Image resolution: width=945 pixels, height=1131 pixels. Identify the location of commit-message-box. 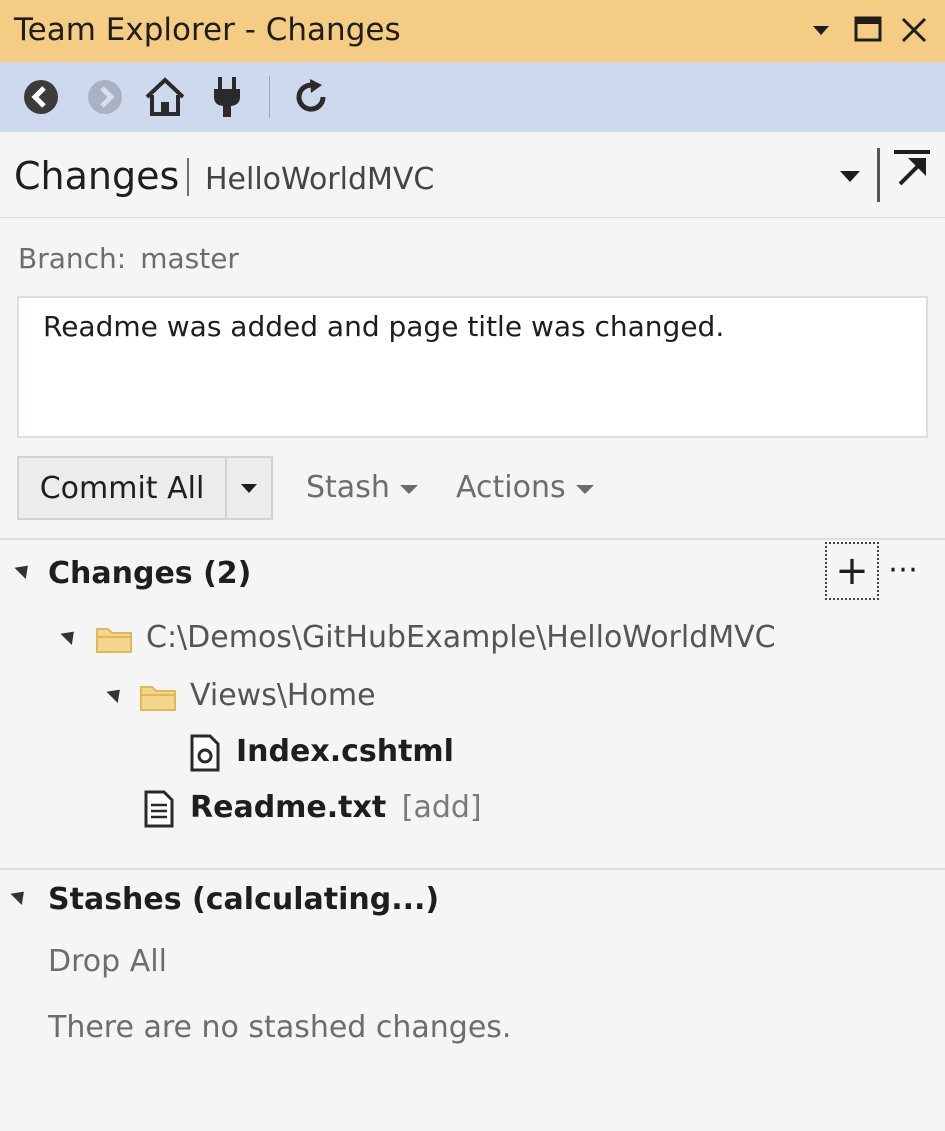
(472, 367).